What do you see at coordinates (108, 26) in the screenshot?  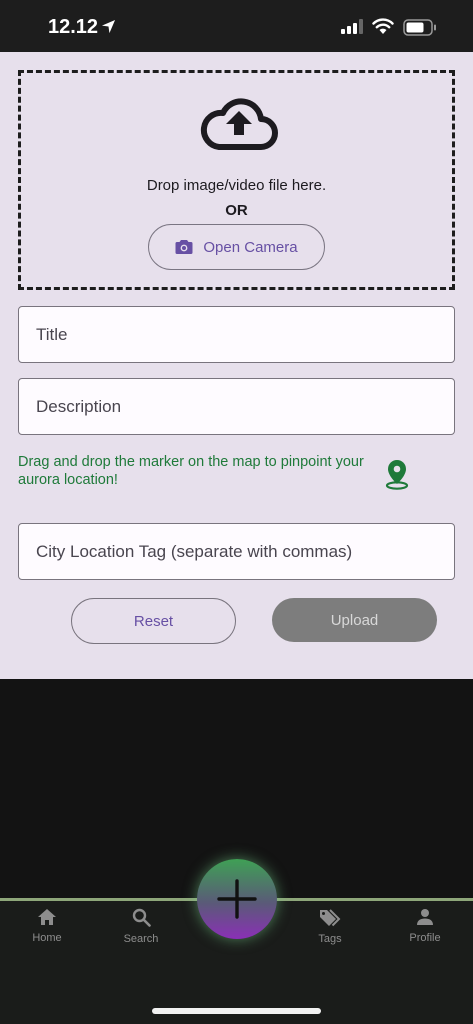 I see `location-arrow-icon` at bounding box center [108, 26].